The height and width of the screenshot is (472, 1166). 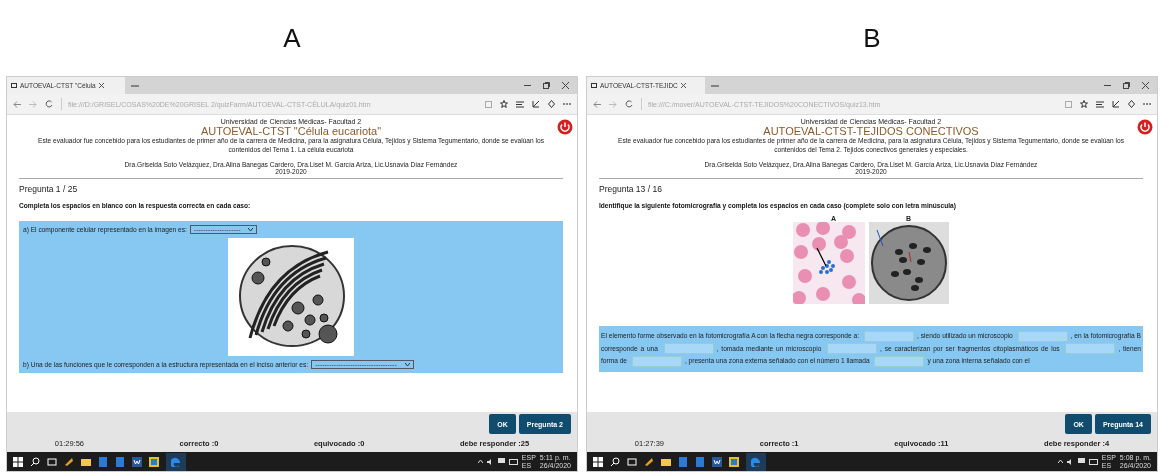 What do you see at coordinates (292, 38) in the screenshot?
I see `panel-label: A` at bounding box center [292, 38].